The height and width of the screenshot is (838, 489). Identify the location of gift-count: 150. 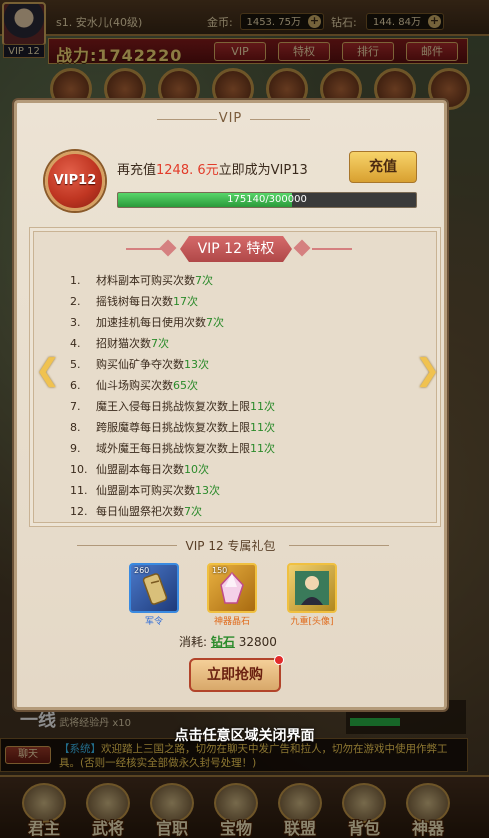
(220, 570).